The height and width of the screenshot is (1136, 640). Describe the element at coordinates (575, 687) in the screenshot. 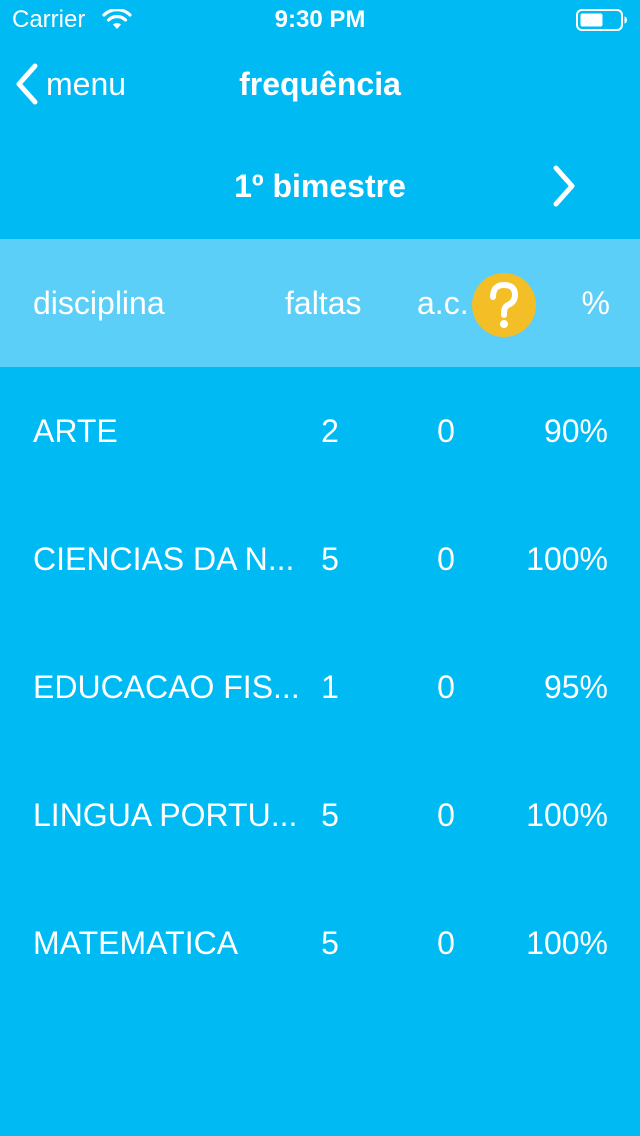

I see `attendance-percent: 95%` at that location.